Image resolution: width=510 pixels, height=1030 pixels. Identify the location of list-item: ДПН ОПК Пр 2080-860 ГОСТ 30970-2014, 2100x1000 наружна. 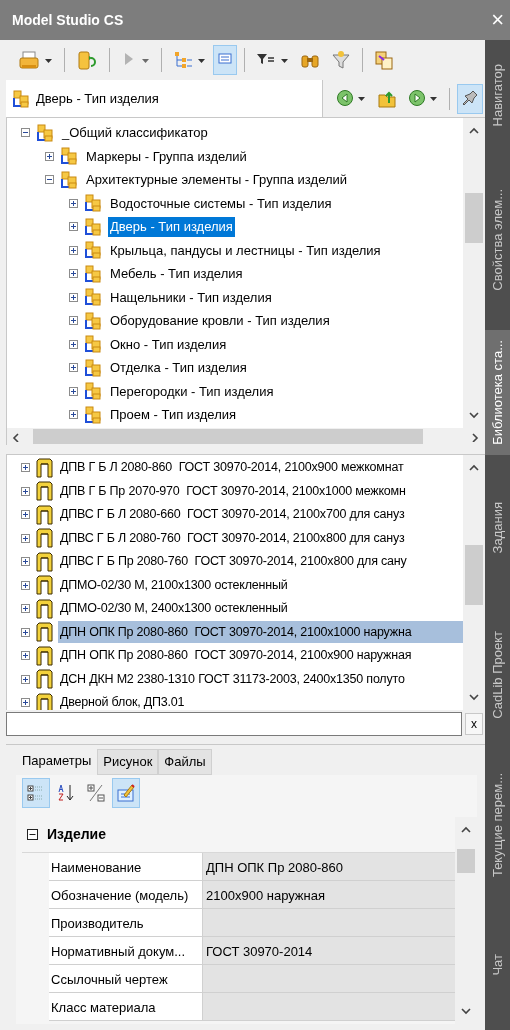
(260, 632).